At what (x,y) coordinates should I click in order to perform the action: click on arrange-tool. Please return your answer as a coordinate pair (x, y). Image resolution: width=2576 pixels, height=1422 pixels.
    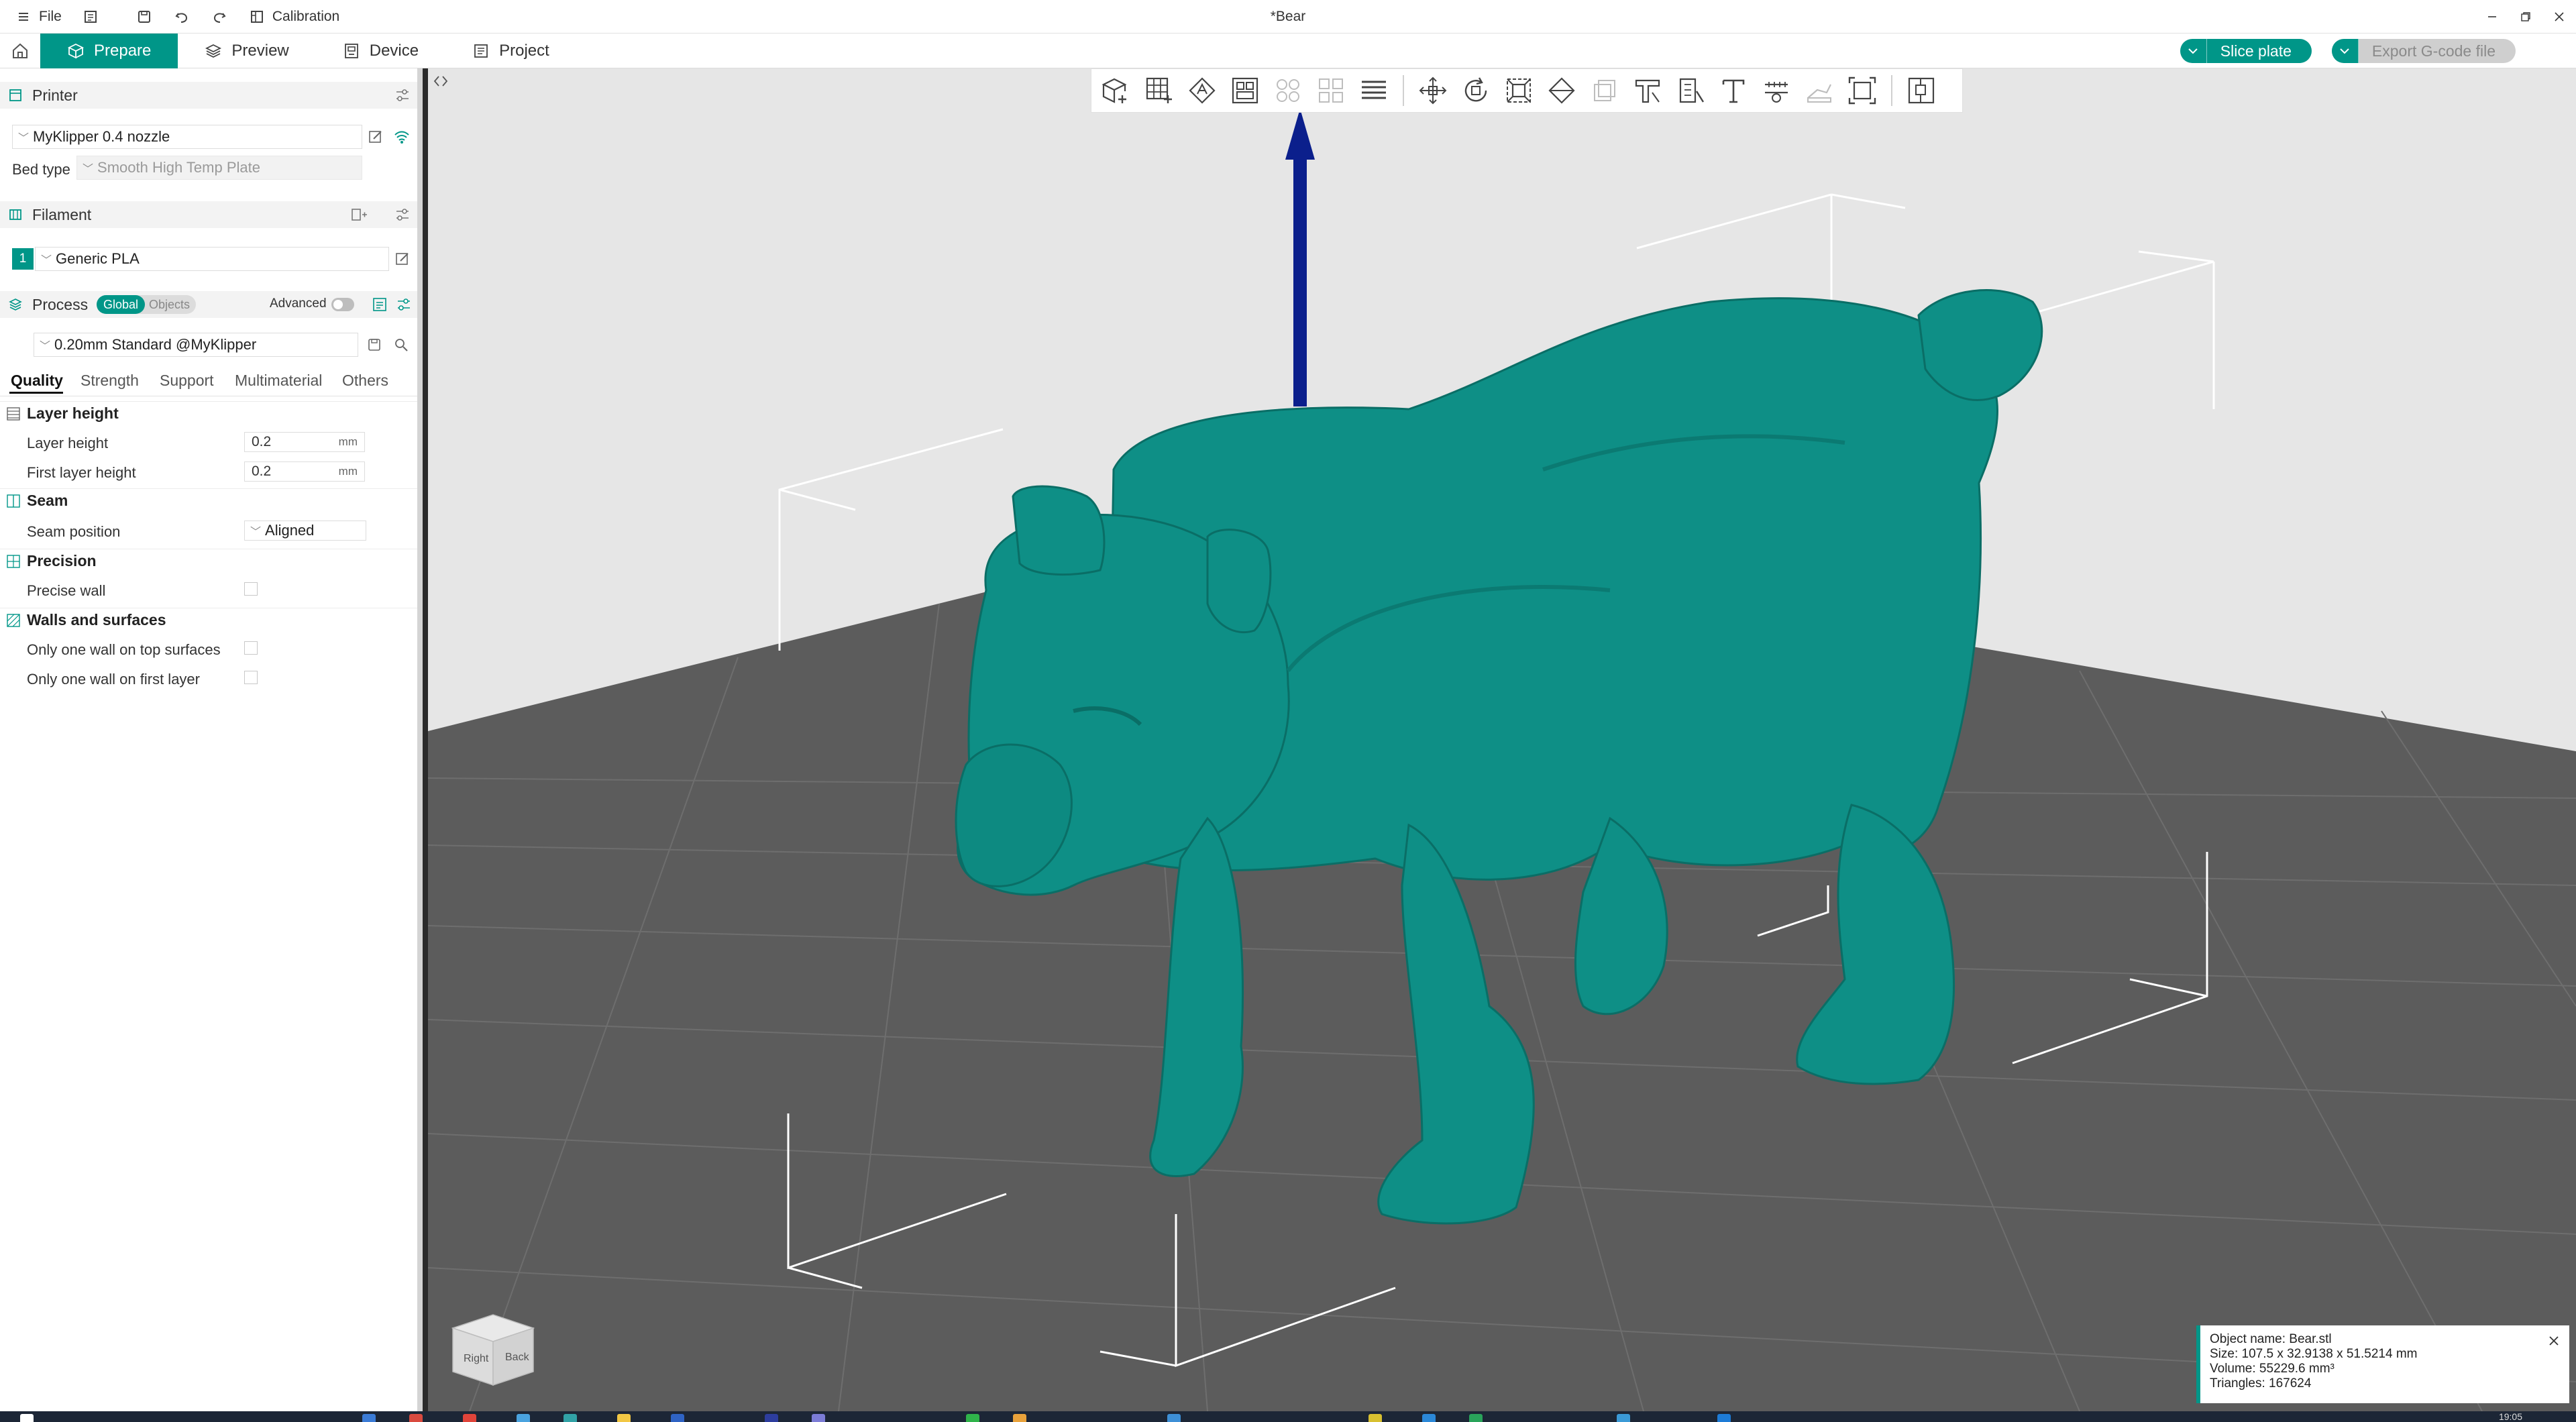
    Looking at the image, I should click on (1245, 90).